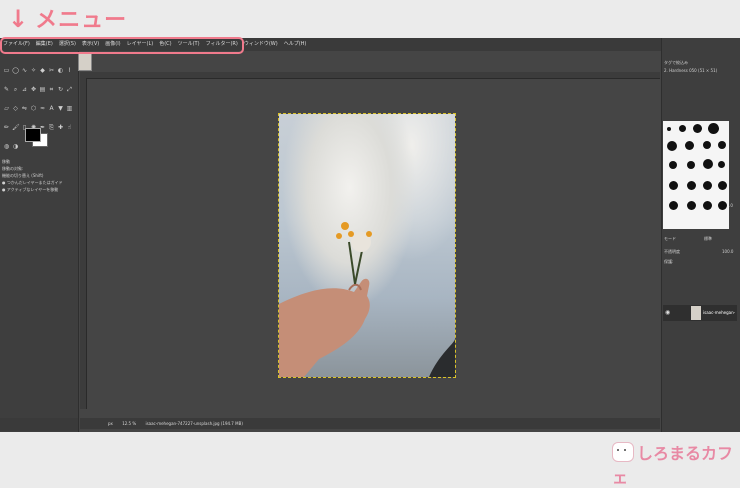 This screenshot has height=488, width=740. I want to click on move-target-label: 移動の対象:, so click(13, 168).